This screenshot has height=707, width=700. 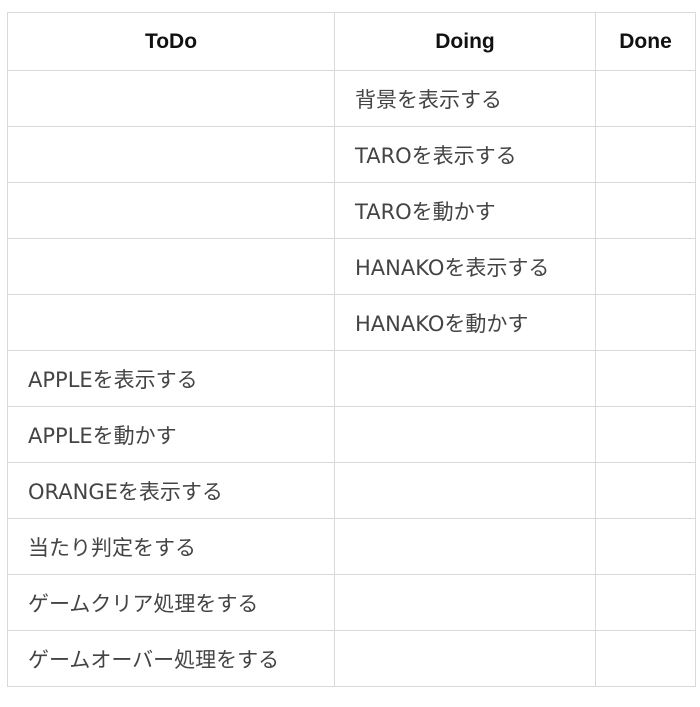 What do you see at coordinates (171, 658) in the screenshot?
I see `todo-cell: ゲームオーバー処理をする` at bounding box center [171, 658].